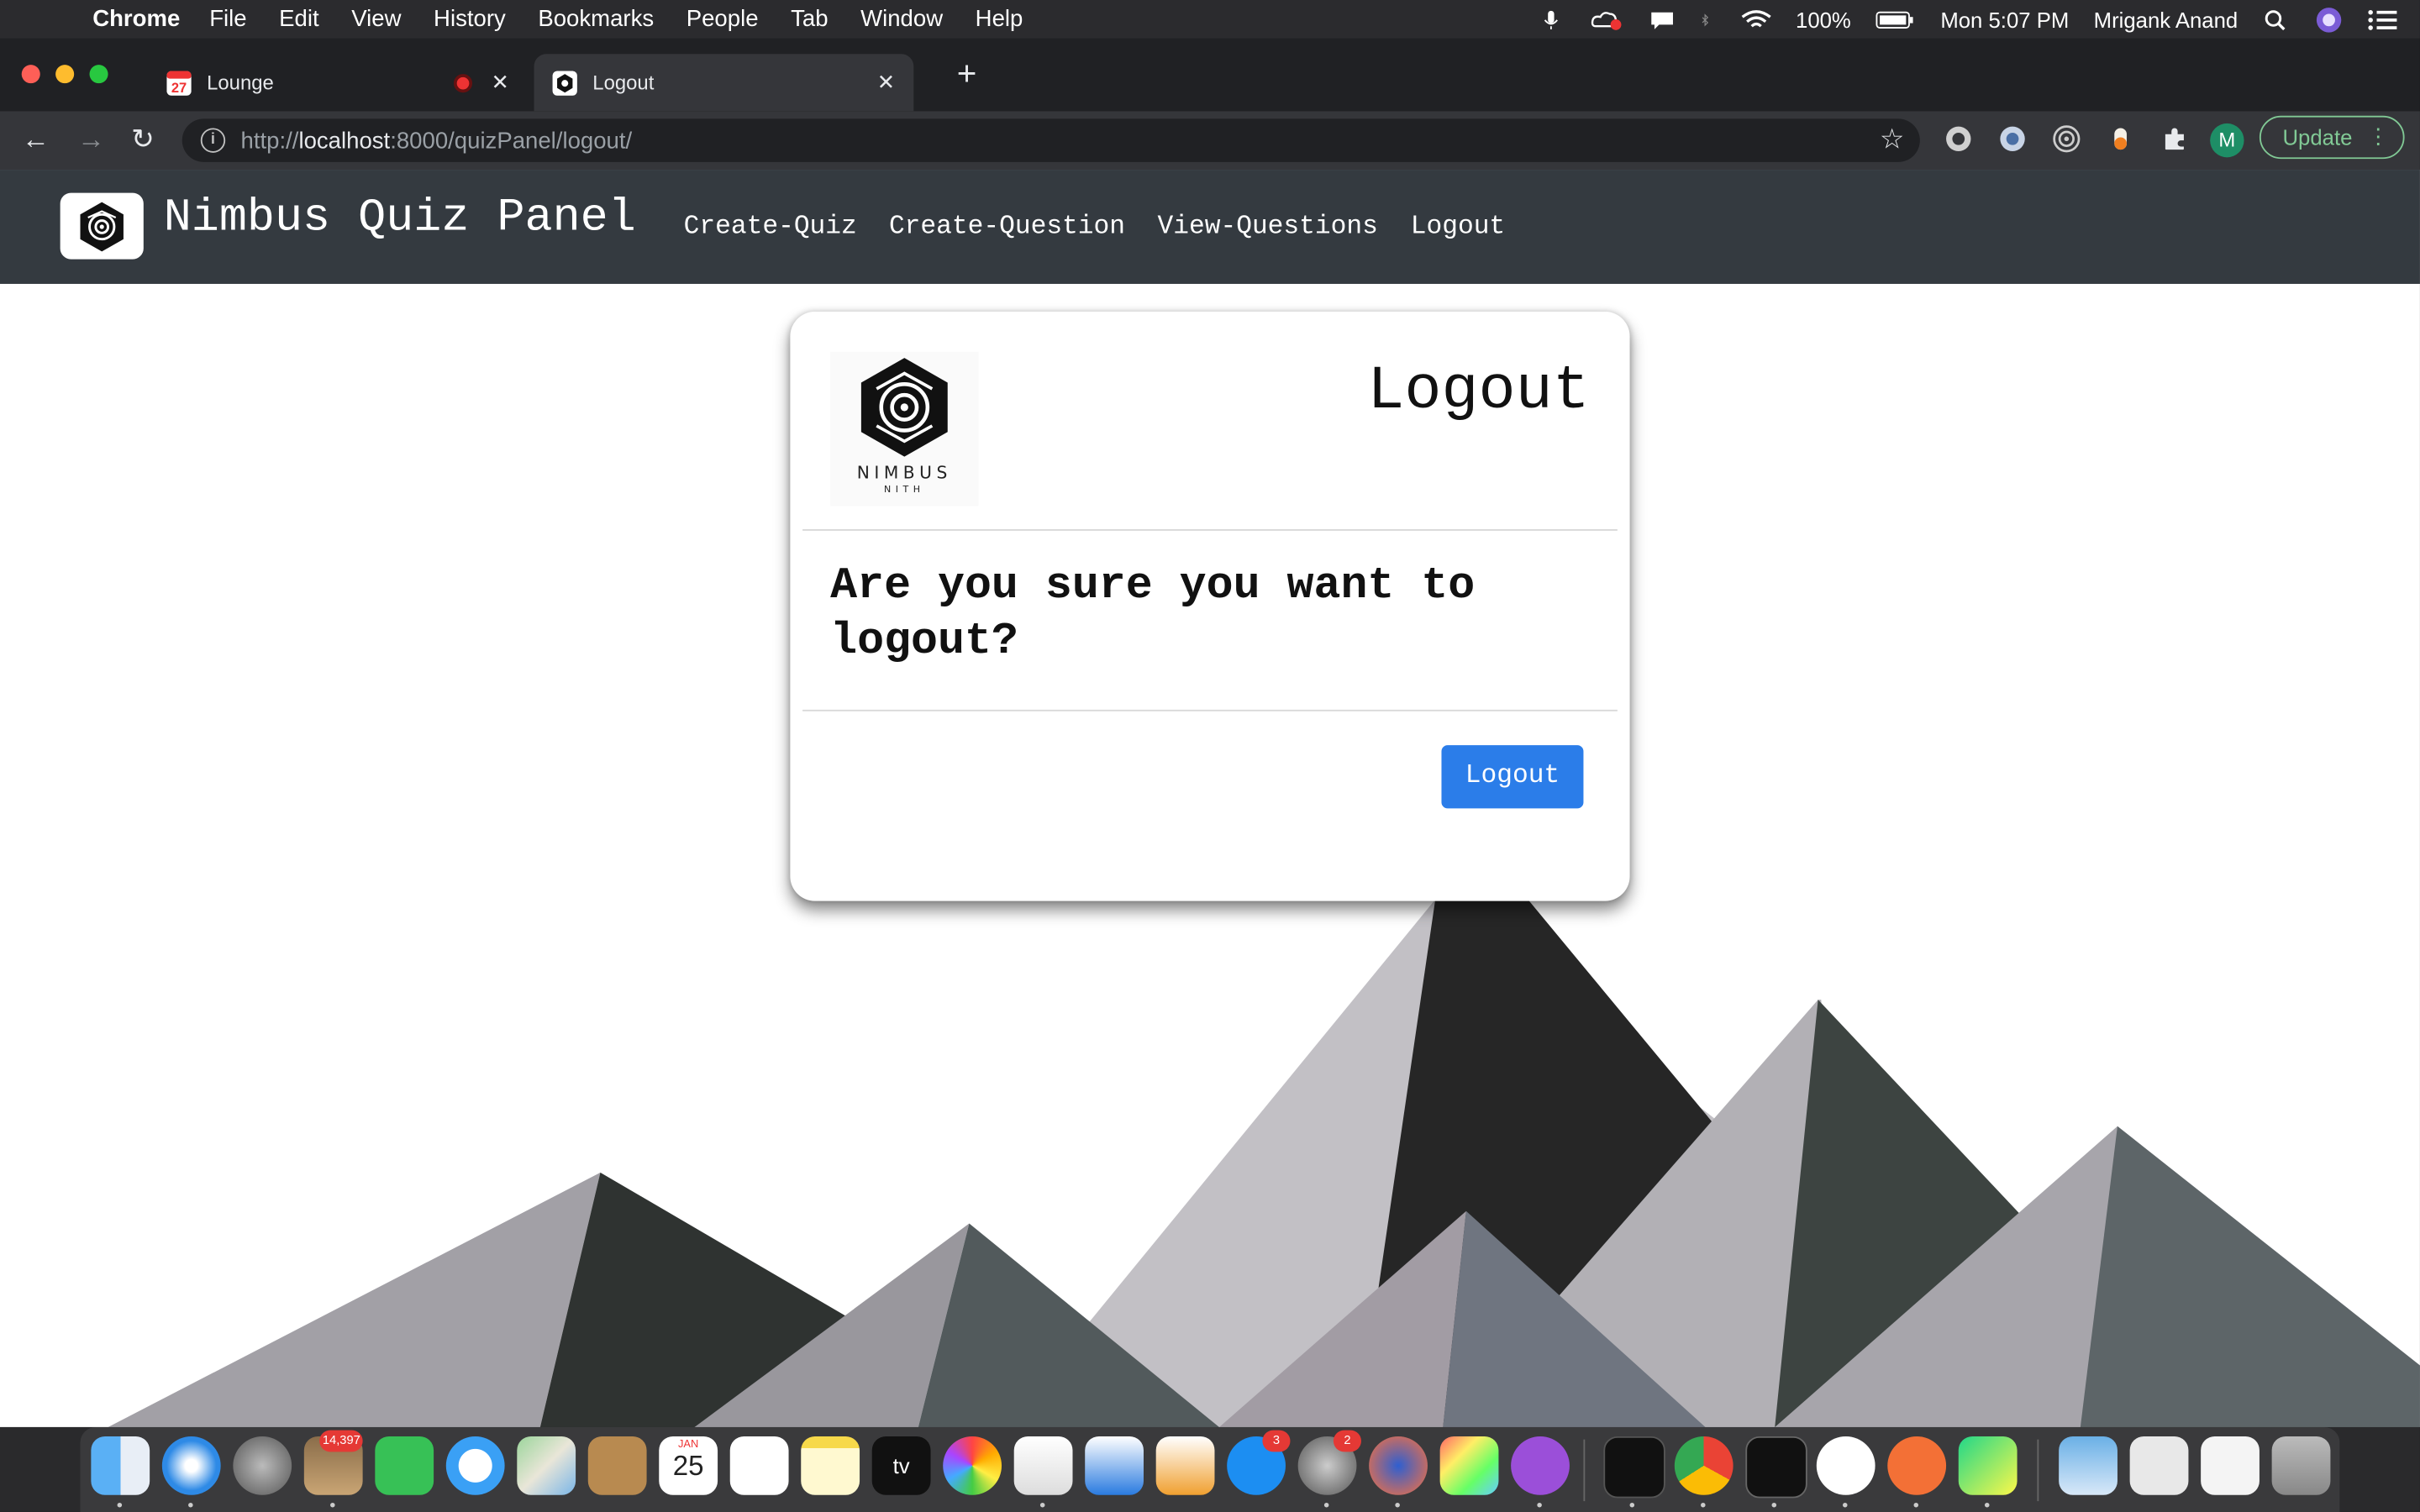  Describe the element at coordinates (2332, 137) in the screenshot. I see `chrome-update-button: Update ⋮` at that location.